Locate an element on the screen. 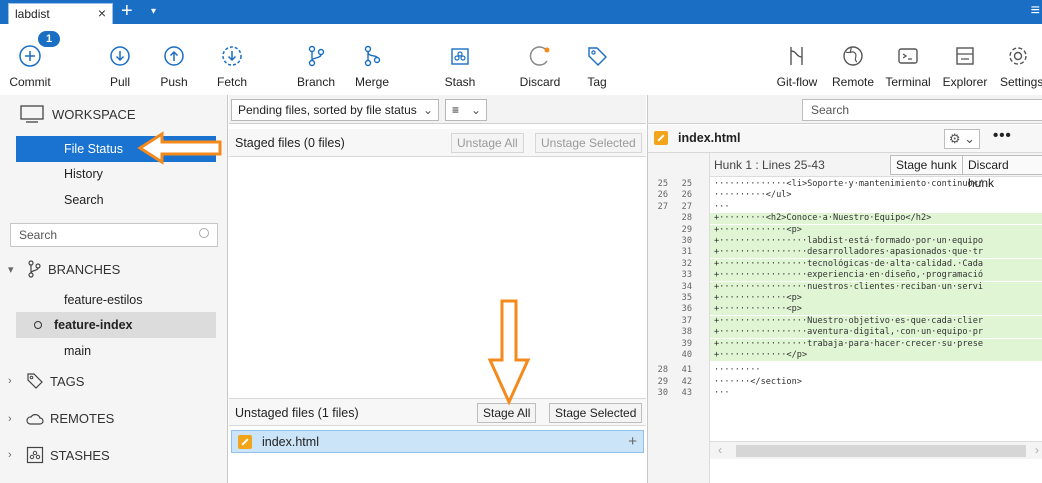  chevron-down-icon: ⌄ is located at coordinates (475, 110).